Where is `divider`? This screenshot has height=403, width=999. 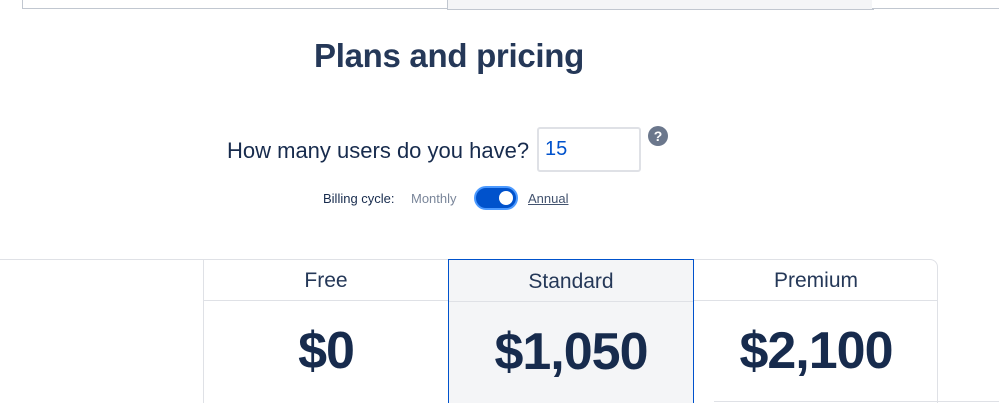 divider is located at coordinates (856, 401).